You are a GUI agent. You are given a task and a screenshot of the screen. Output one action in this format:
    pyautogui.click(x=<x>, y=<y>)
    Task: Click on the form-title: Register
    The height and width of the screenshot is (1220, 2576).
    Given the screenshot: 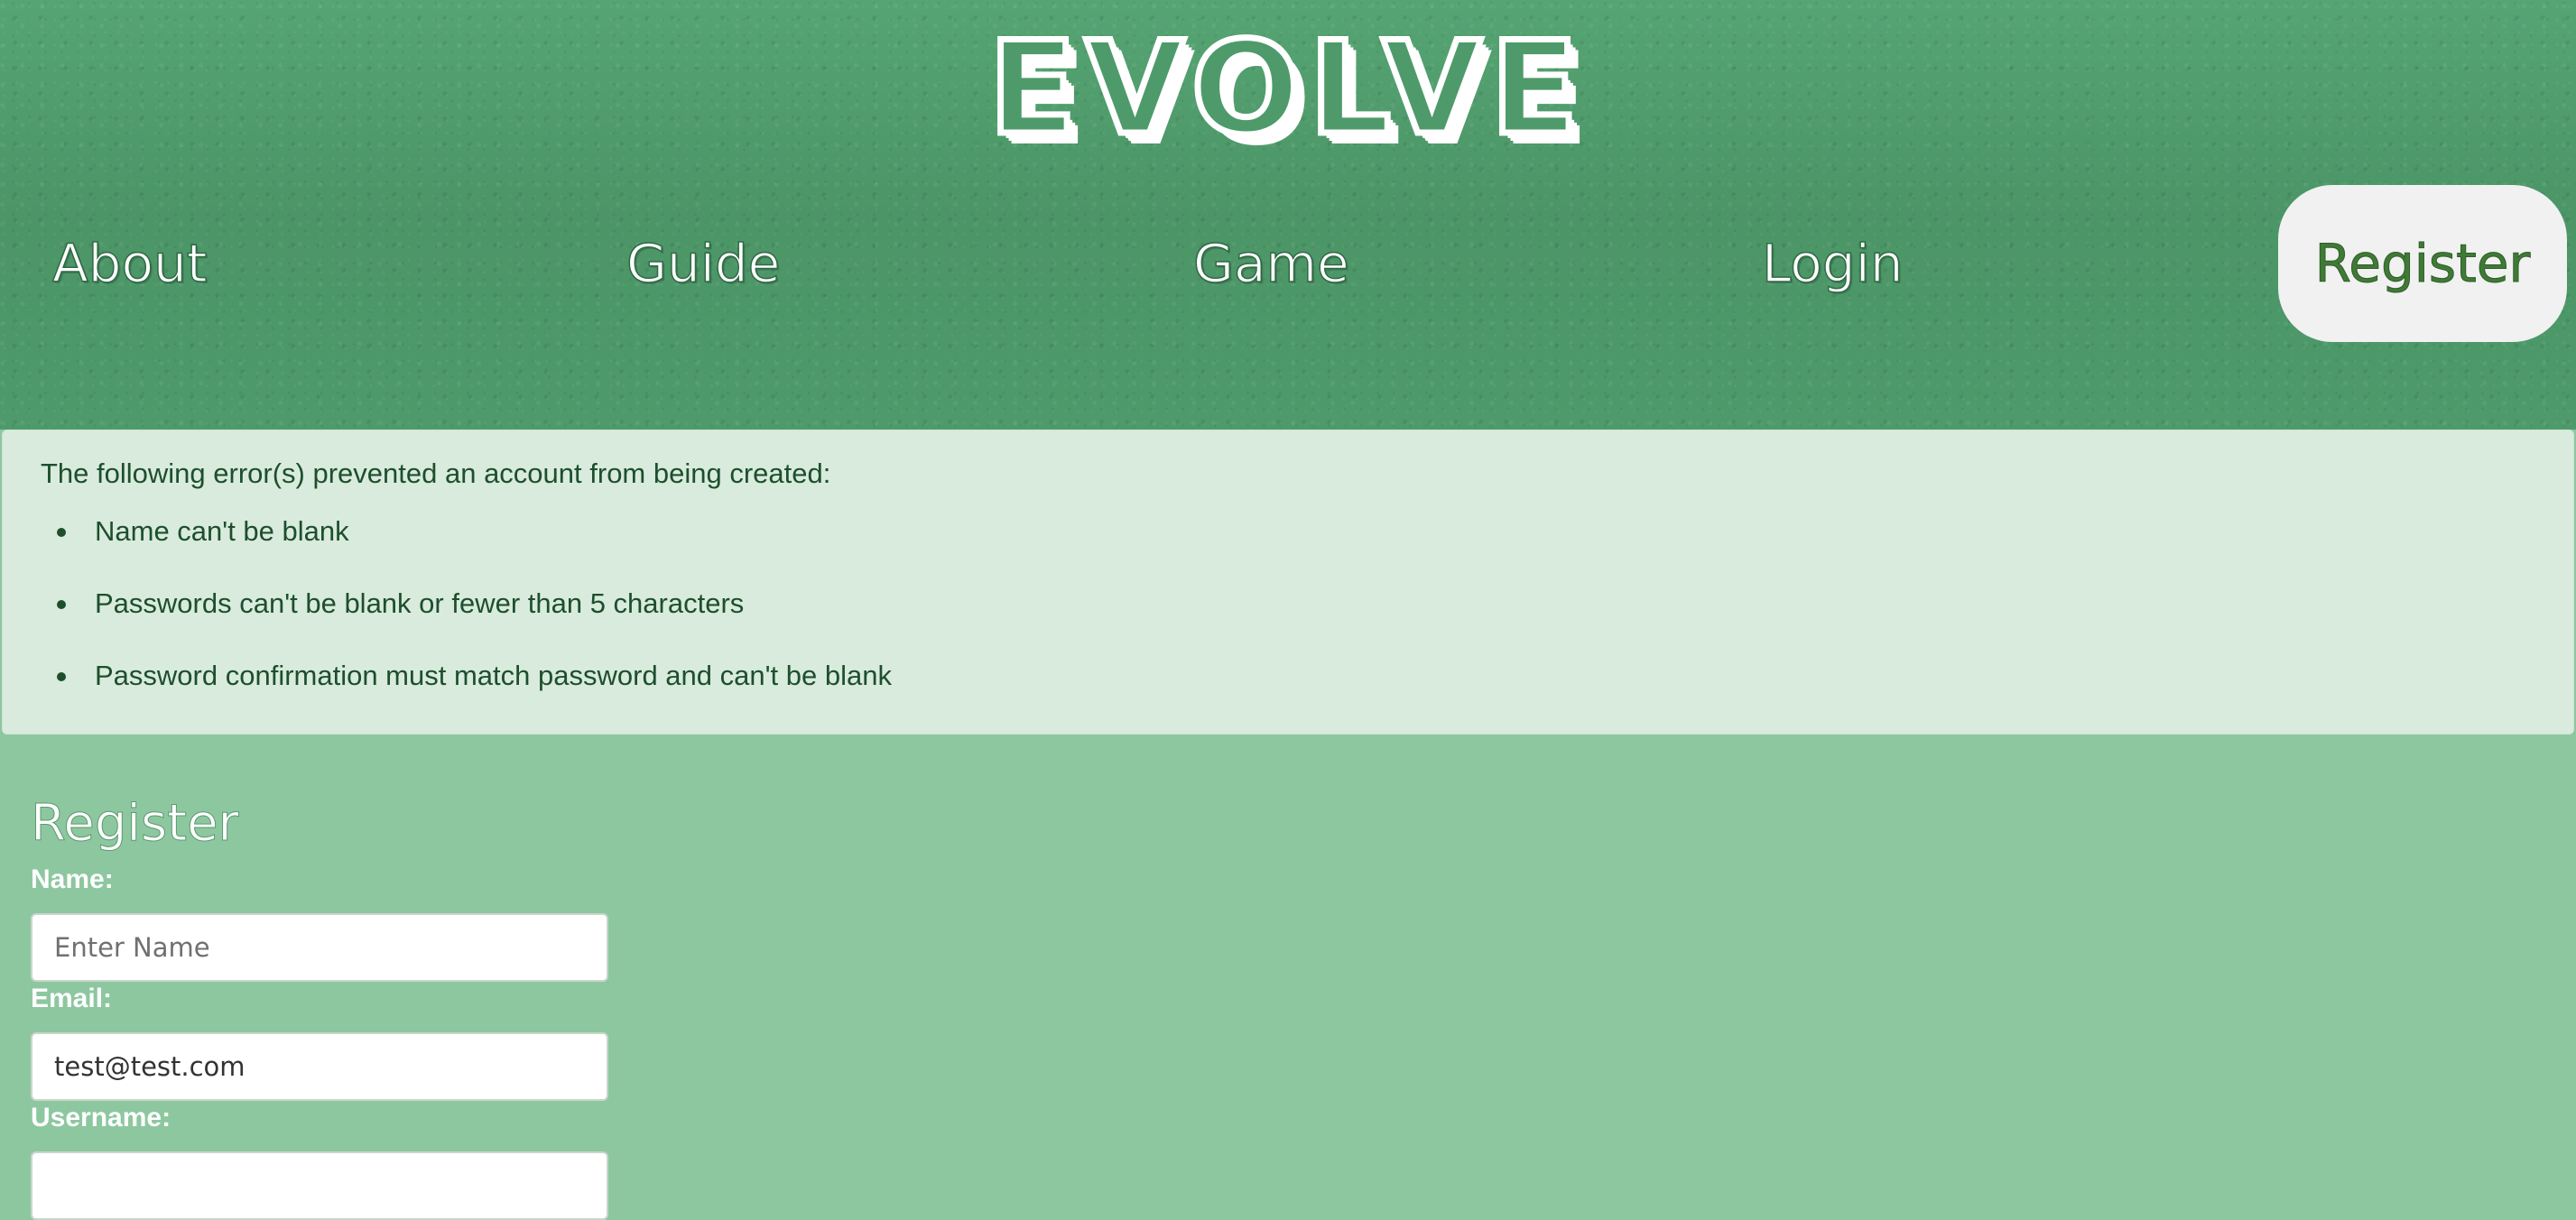 What is the action you would take?
    pyautogui.click(x=135, y=824)
    